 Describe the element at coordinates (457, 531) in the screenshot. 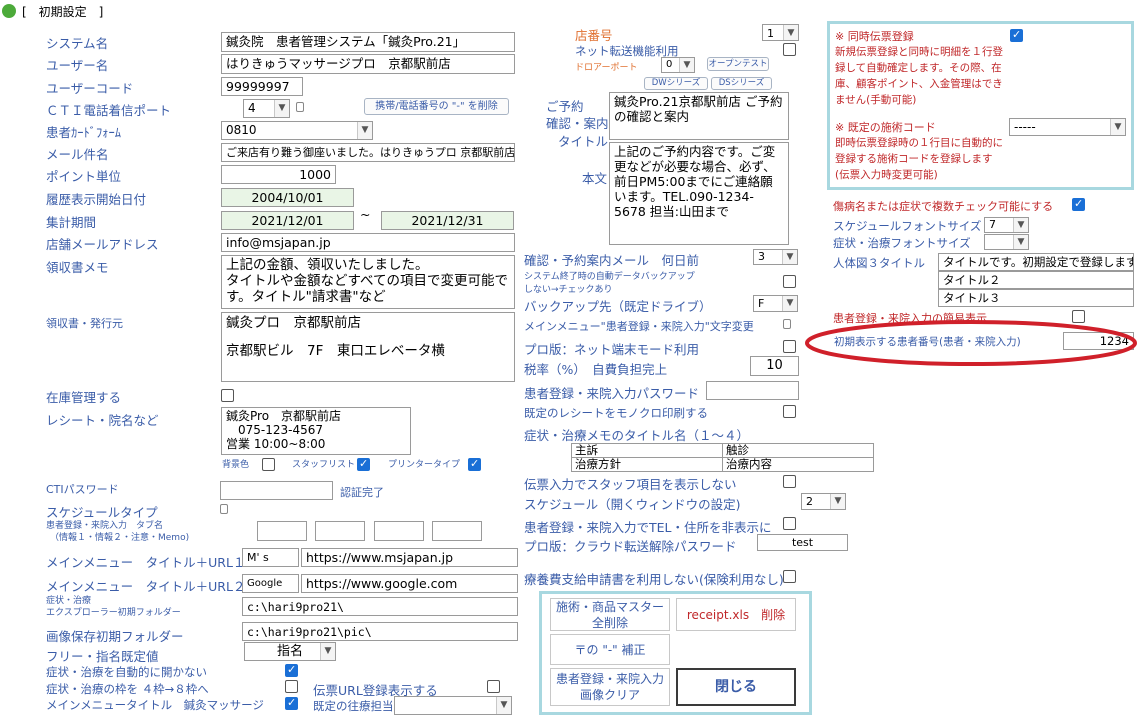

I see `tab-name-4-field` at that location.